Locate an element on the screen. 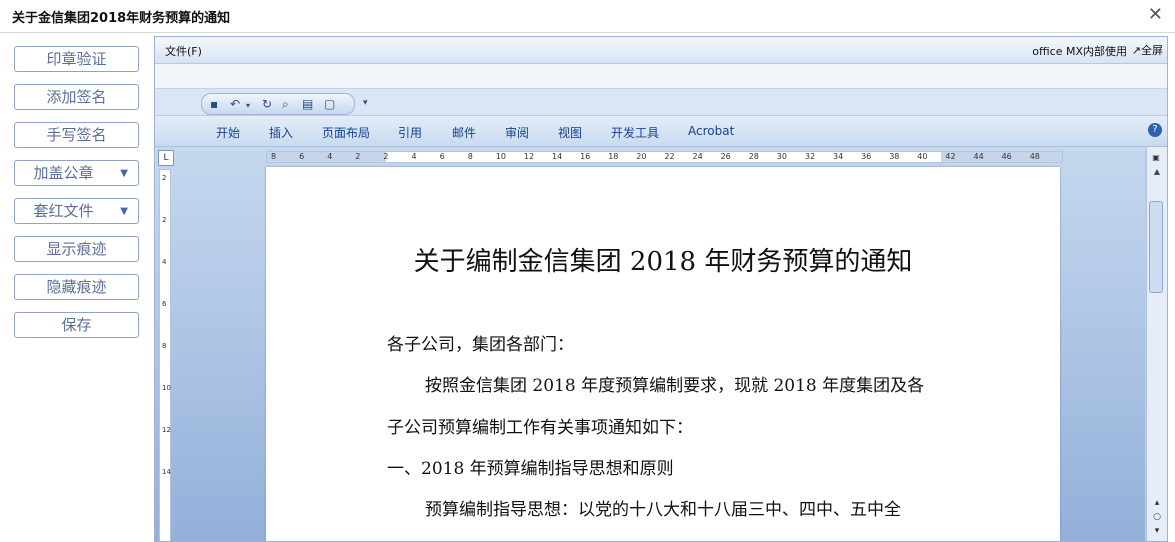 The width and height of the screenshot is (1175, 542). print-preview-icon: ⌕ is located at coordinates (285, 104).